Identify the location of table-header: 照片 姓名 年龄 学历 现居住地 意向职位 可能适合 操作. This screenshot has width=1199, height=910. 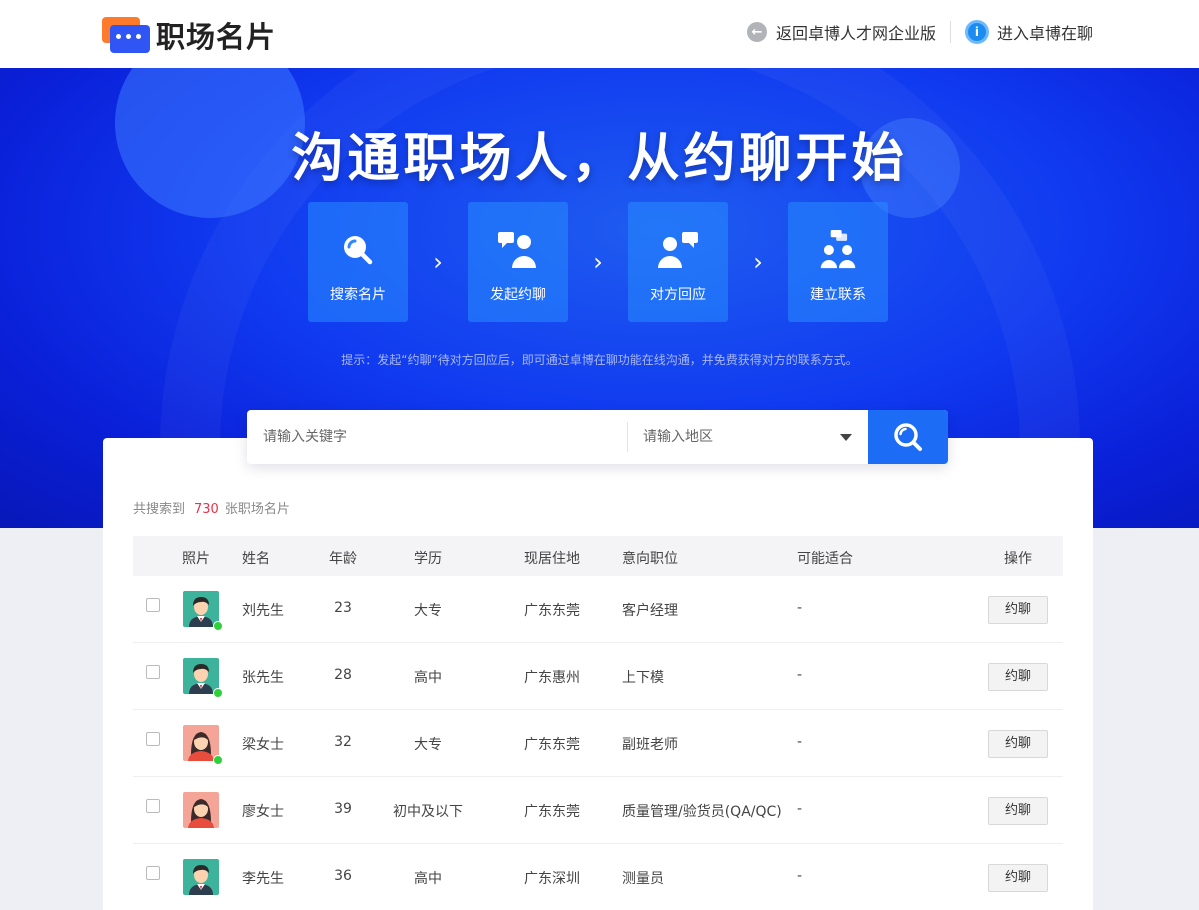
(598, 556).